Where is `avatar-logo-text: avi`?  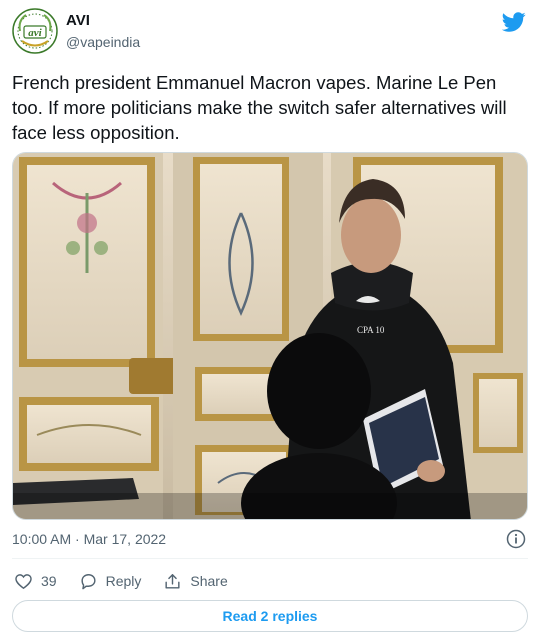
avatar-logo-text: avi is located at coordinates (35, 33).